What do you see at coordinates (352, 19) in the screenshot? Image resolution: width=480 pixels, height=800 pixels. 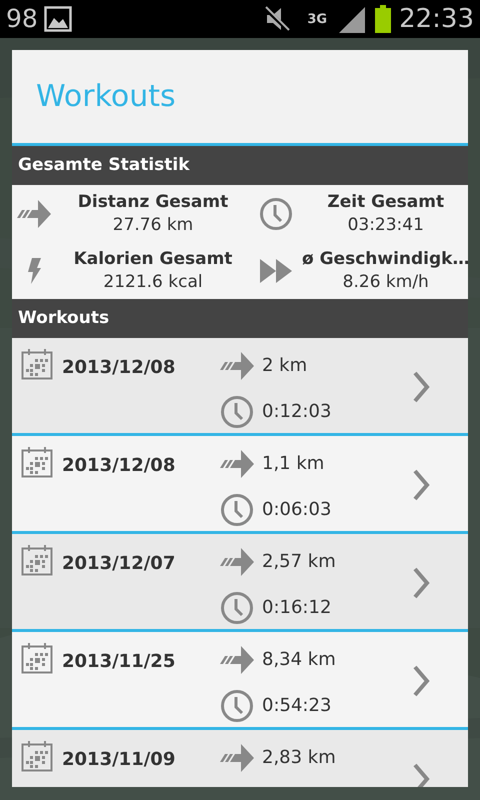 I see `signal-icon` at bounding box center [352, 19].